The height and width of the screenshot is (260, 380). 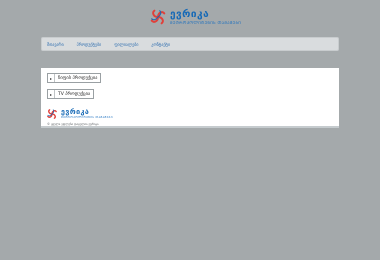 I want to click on footer-copyright: © ყველა უფლება დაცულია ევრიკა, so click(x=73, y=124).